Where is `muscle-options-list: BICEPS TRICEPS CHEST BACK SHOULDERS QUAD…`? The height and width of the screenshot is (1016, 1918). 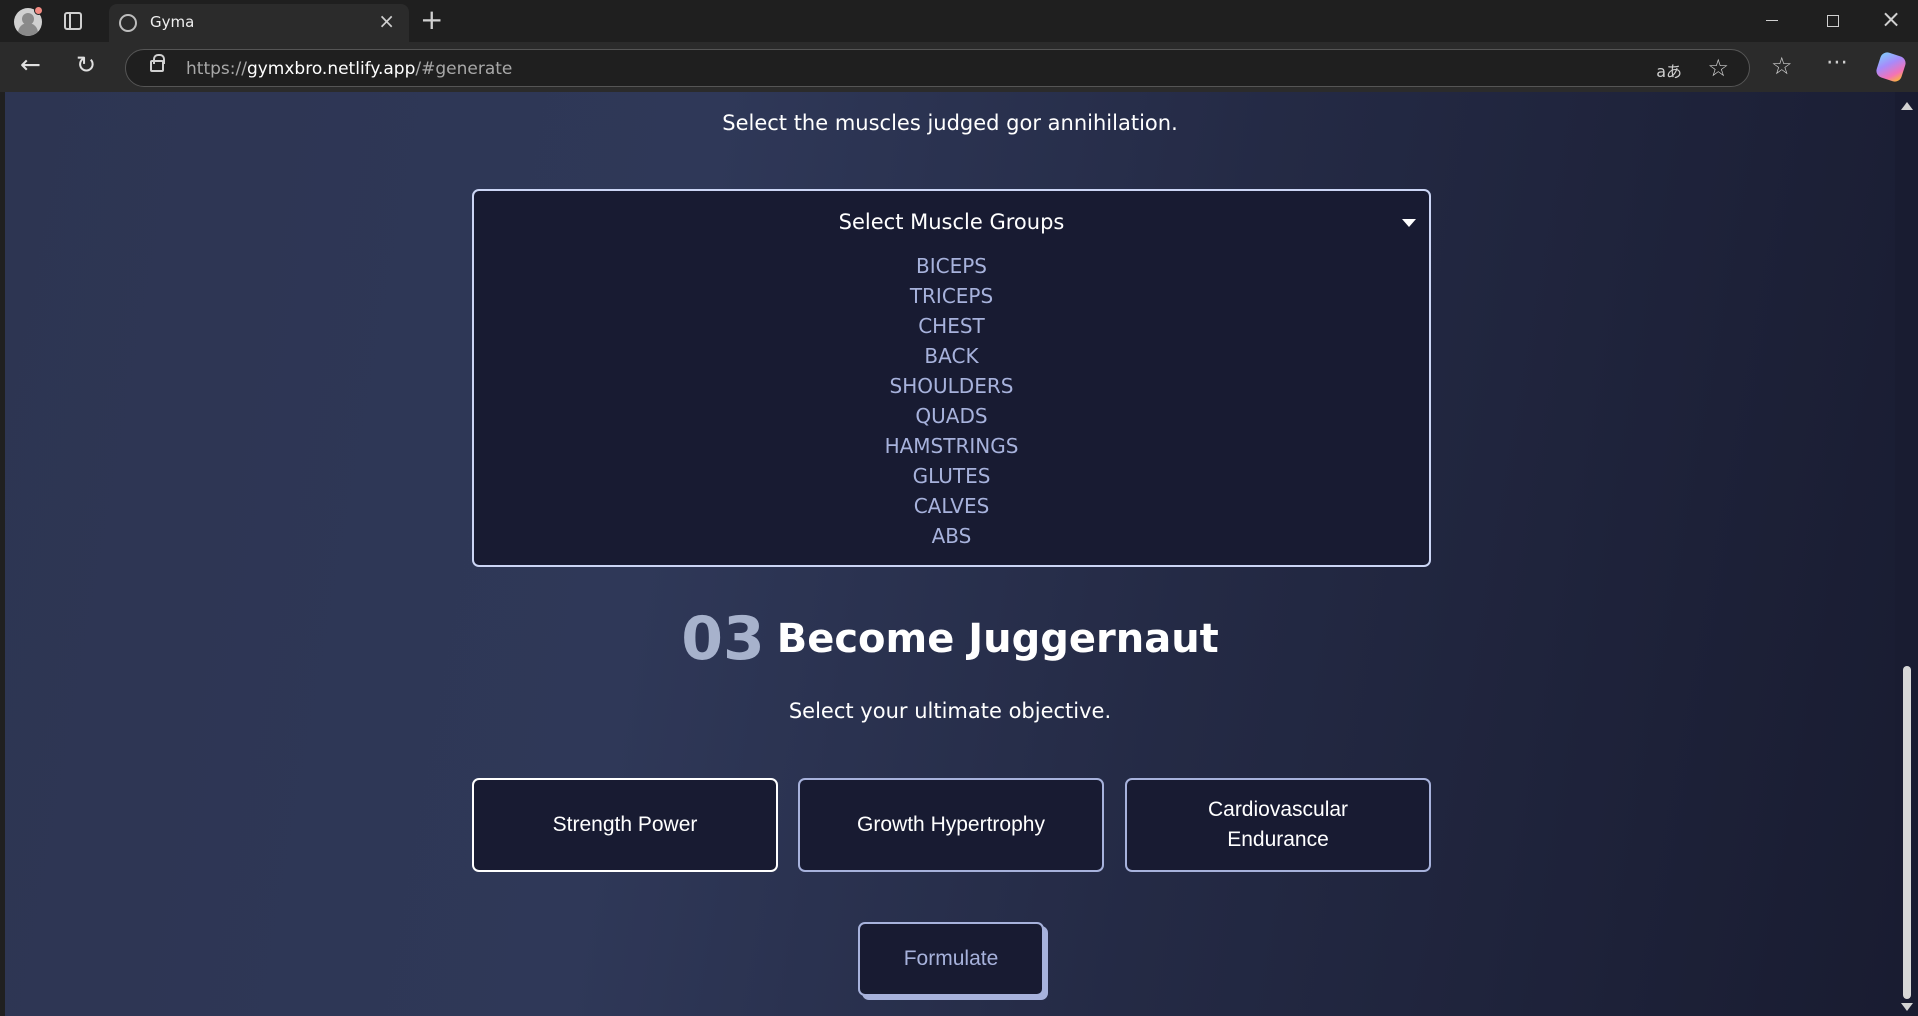 muscle-options-list: BICEPS TRICEPS CHEST BACK SHOULDERS QUAD… is located at coordinates (951, 402).